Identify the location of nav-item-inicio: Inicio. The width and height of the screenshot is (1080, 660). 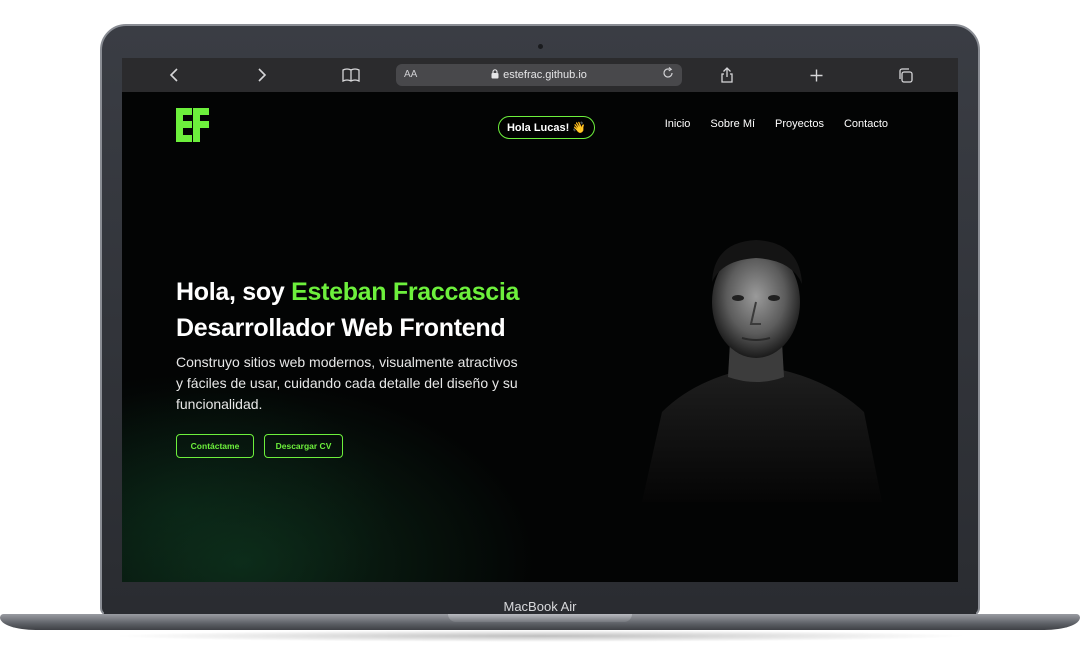
(678, 124).